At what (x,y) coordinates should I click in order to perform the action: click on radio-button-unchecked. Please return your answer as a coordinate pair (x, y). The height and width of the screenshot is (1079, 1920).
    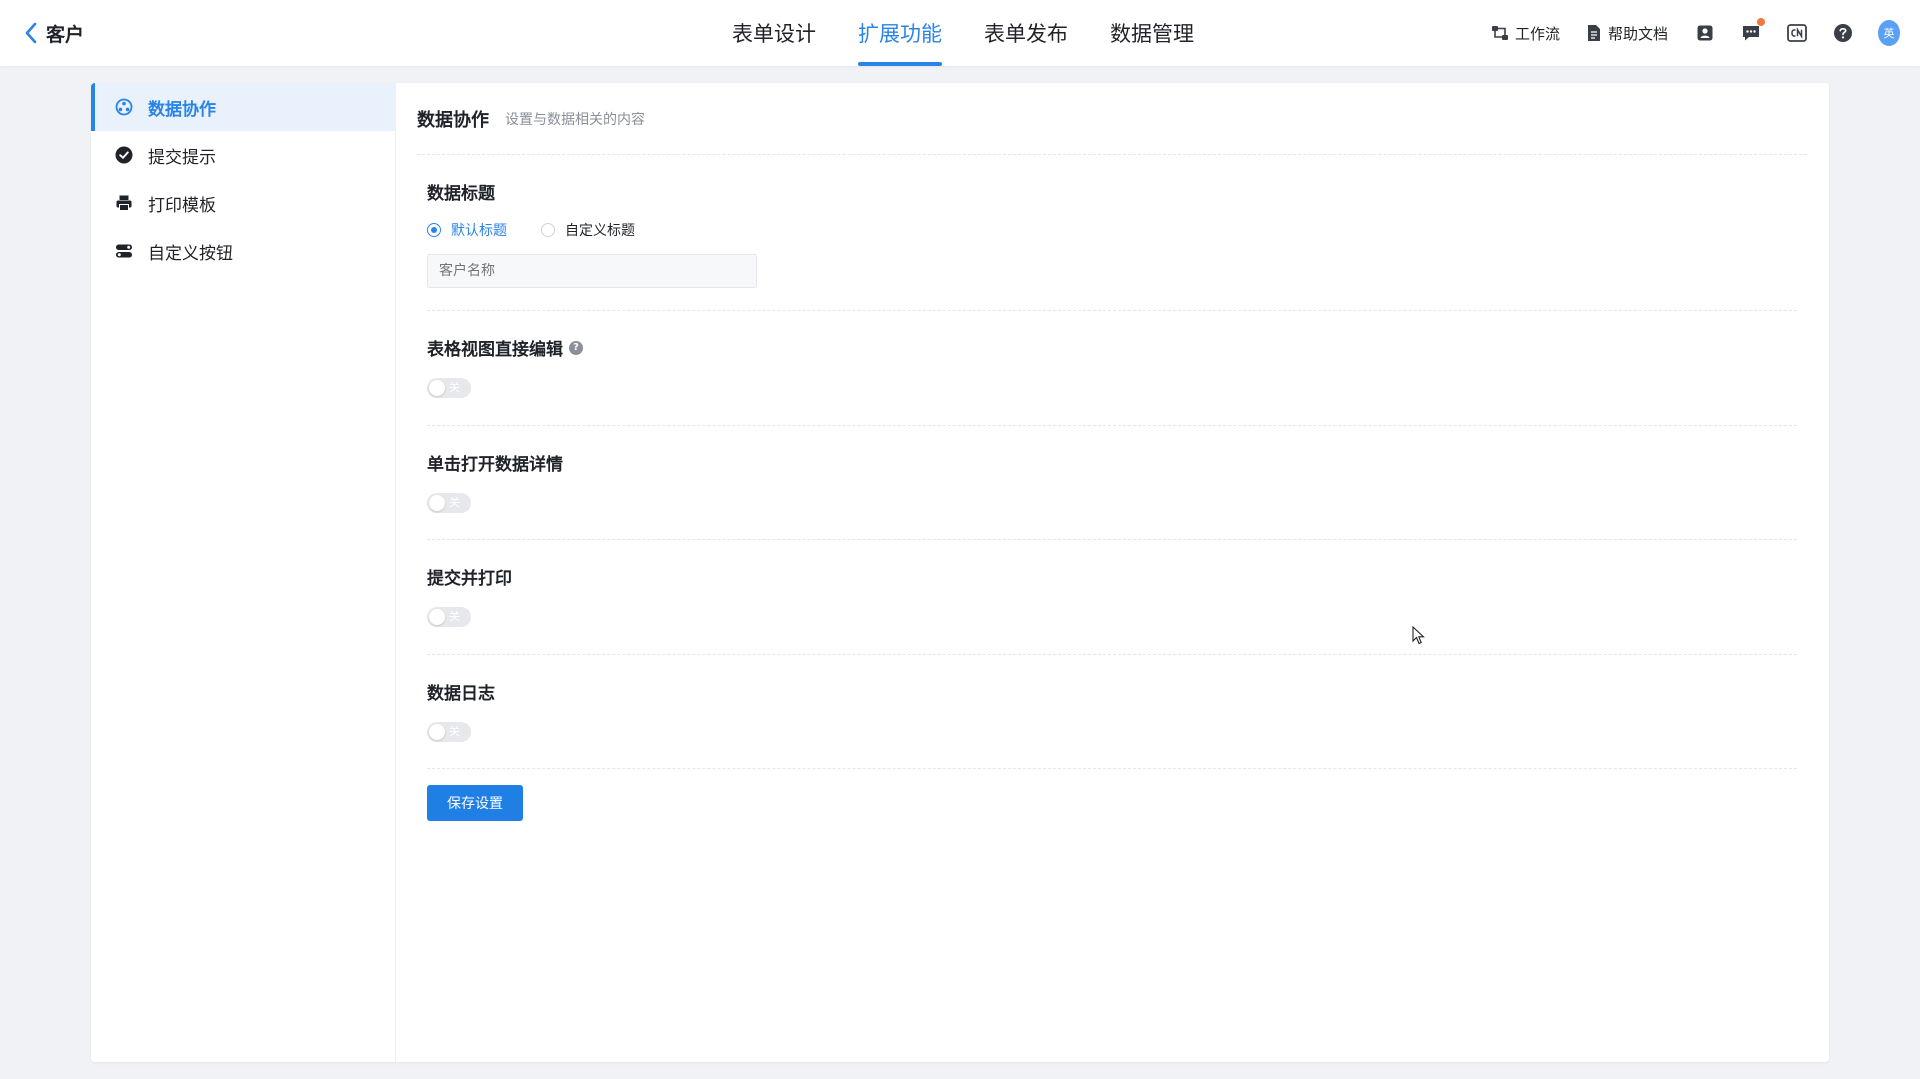
    Looking at the image, I should click on (548, 230).